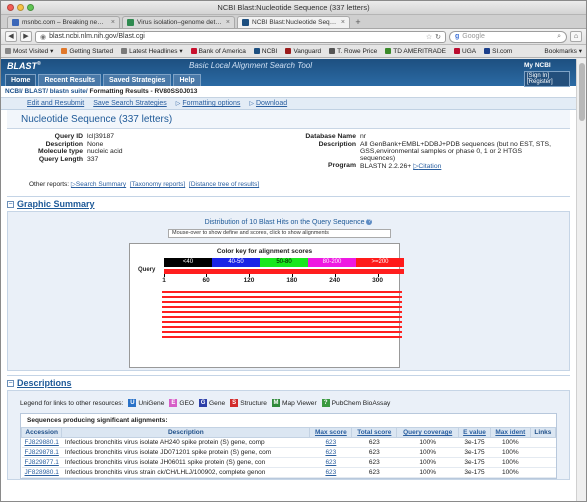  Describe the element at coordinates (582, 92) in the screenshot. I see `scrollbar-thumb` at that location.